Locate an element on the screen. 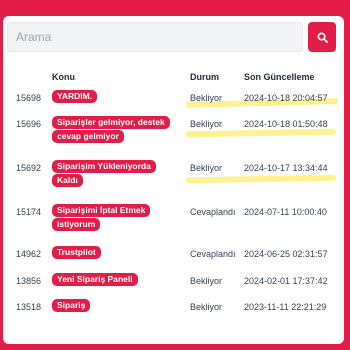 This screenshot has width=350, height=350. subject-tag: Siparişler gelmiyor, destek is located at coordinates (111, 122).